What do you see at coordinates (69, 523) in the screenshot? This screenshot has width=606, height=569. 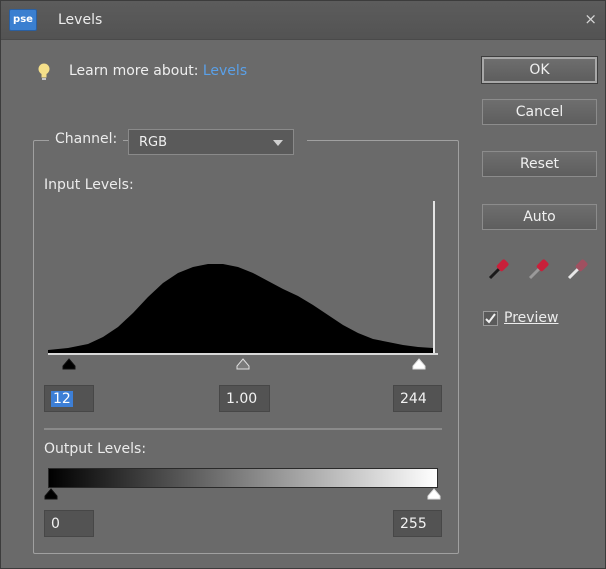 I see `output-black-field: 0` at bounding box center [69, 523].